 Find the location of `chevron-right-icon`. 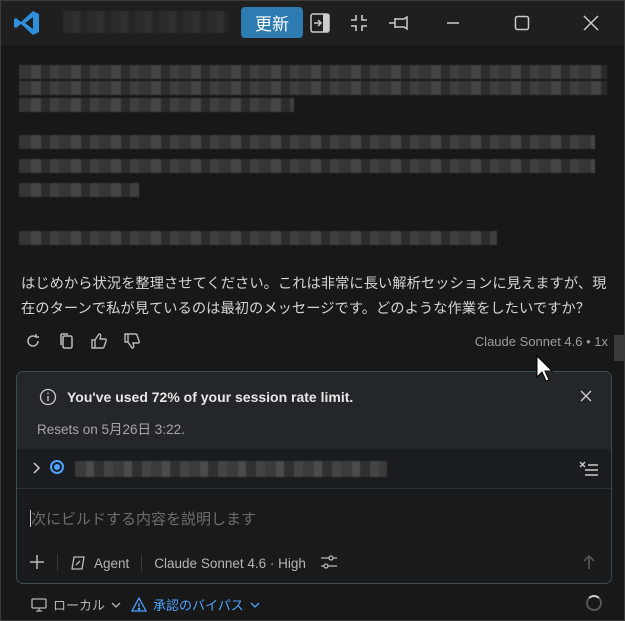

chevron-right-icon is located at coordinates (37, 468).